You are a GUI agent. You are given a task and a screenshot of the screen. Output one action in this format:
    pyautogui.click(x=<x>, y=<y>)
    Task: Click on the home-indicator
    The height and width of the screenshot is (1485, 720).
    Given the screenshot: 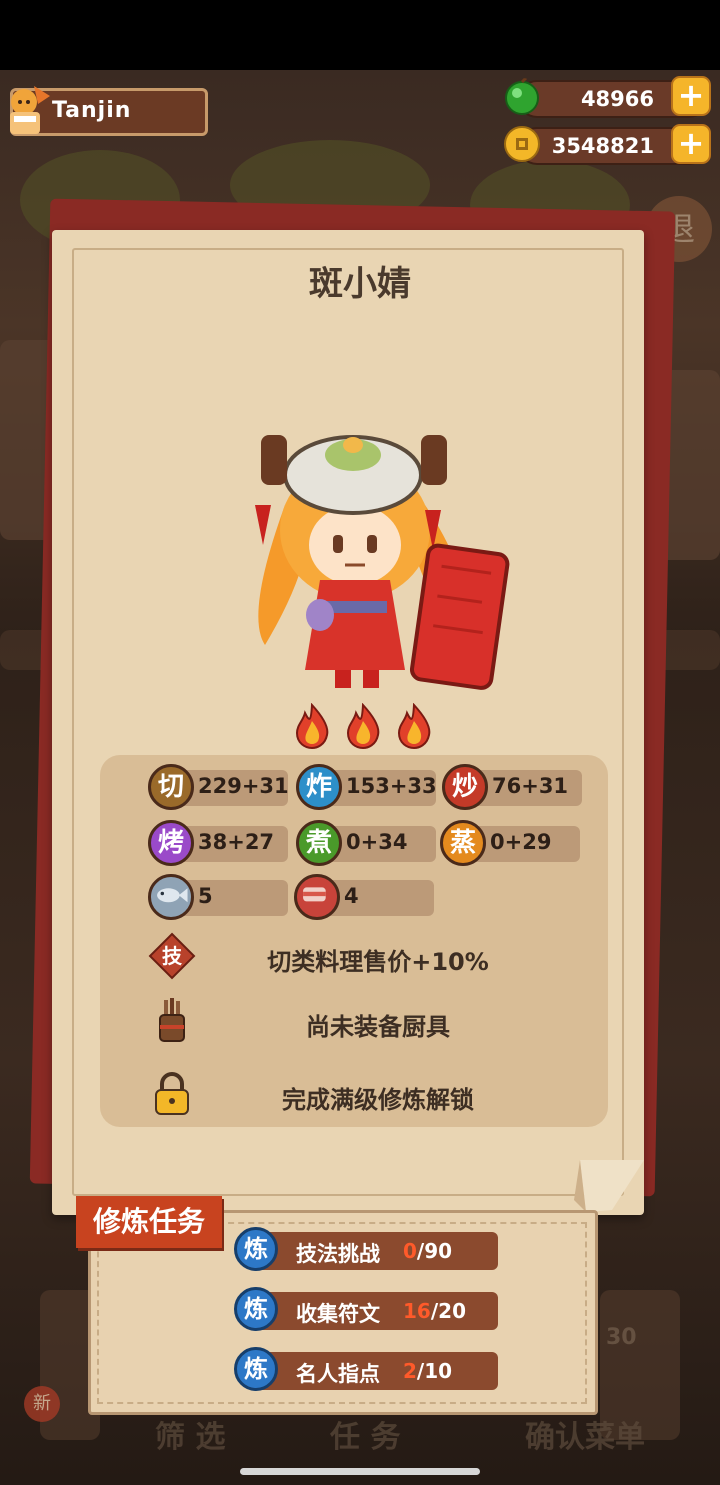 What is the action you would take?
    pyautogui.click(x=360, y=1471)
    